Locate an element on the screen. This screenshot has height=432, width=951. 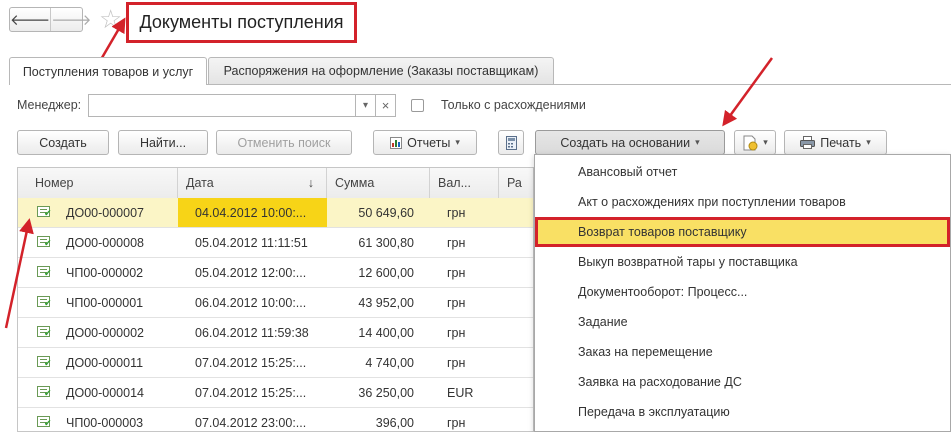
calculator-icon is located at coordinates (511, 142).